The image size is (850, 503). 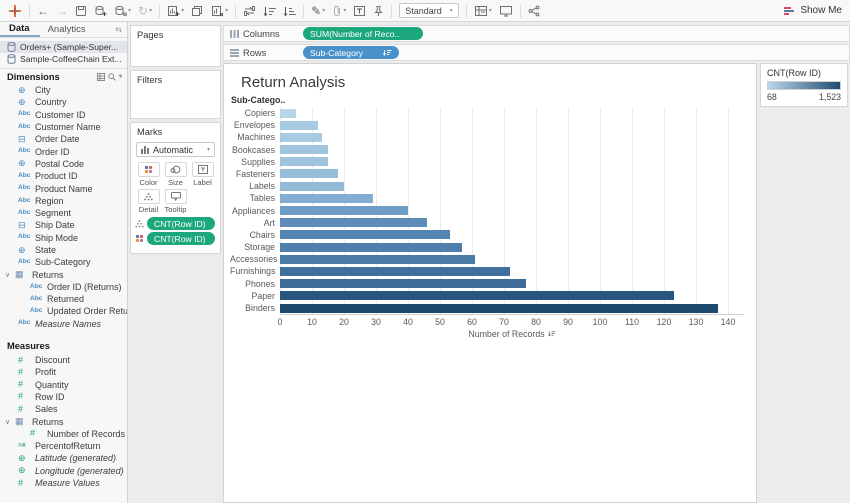 What do you see at coordinates (255, 186) in the screenshot?
I see `category-label-labels: Labels` at bounding box center [255, 186].